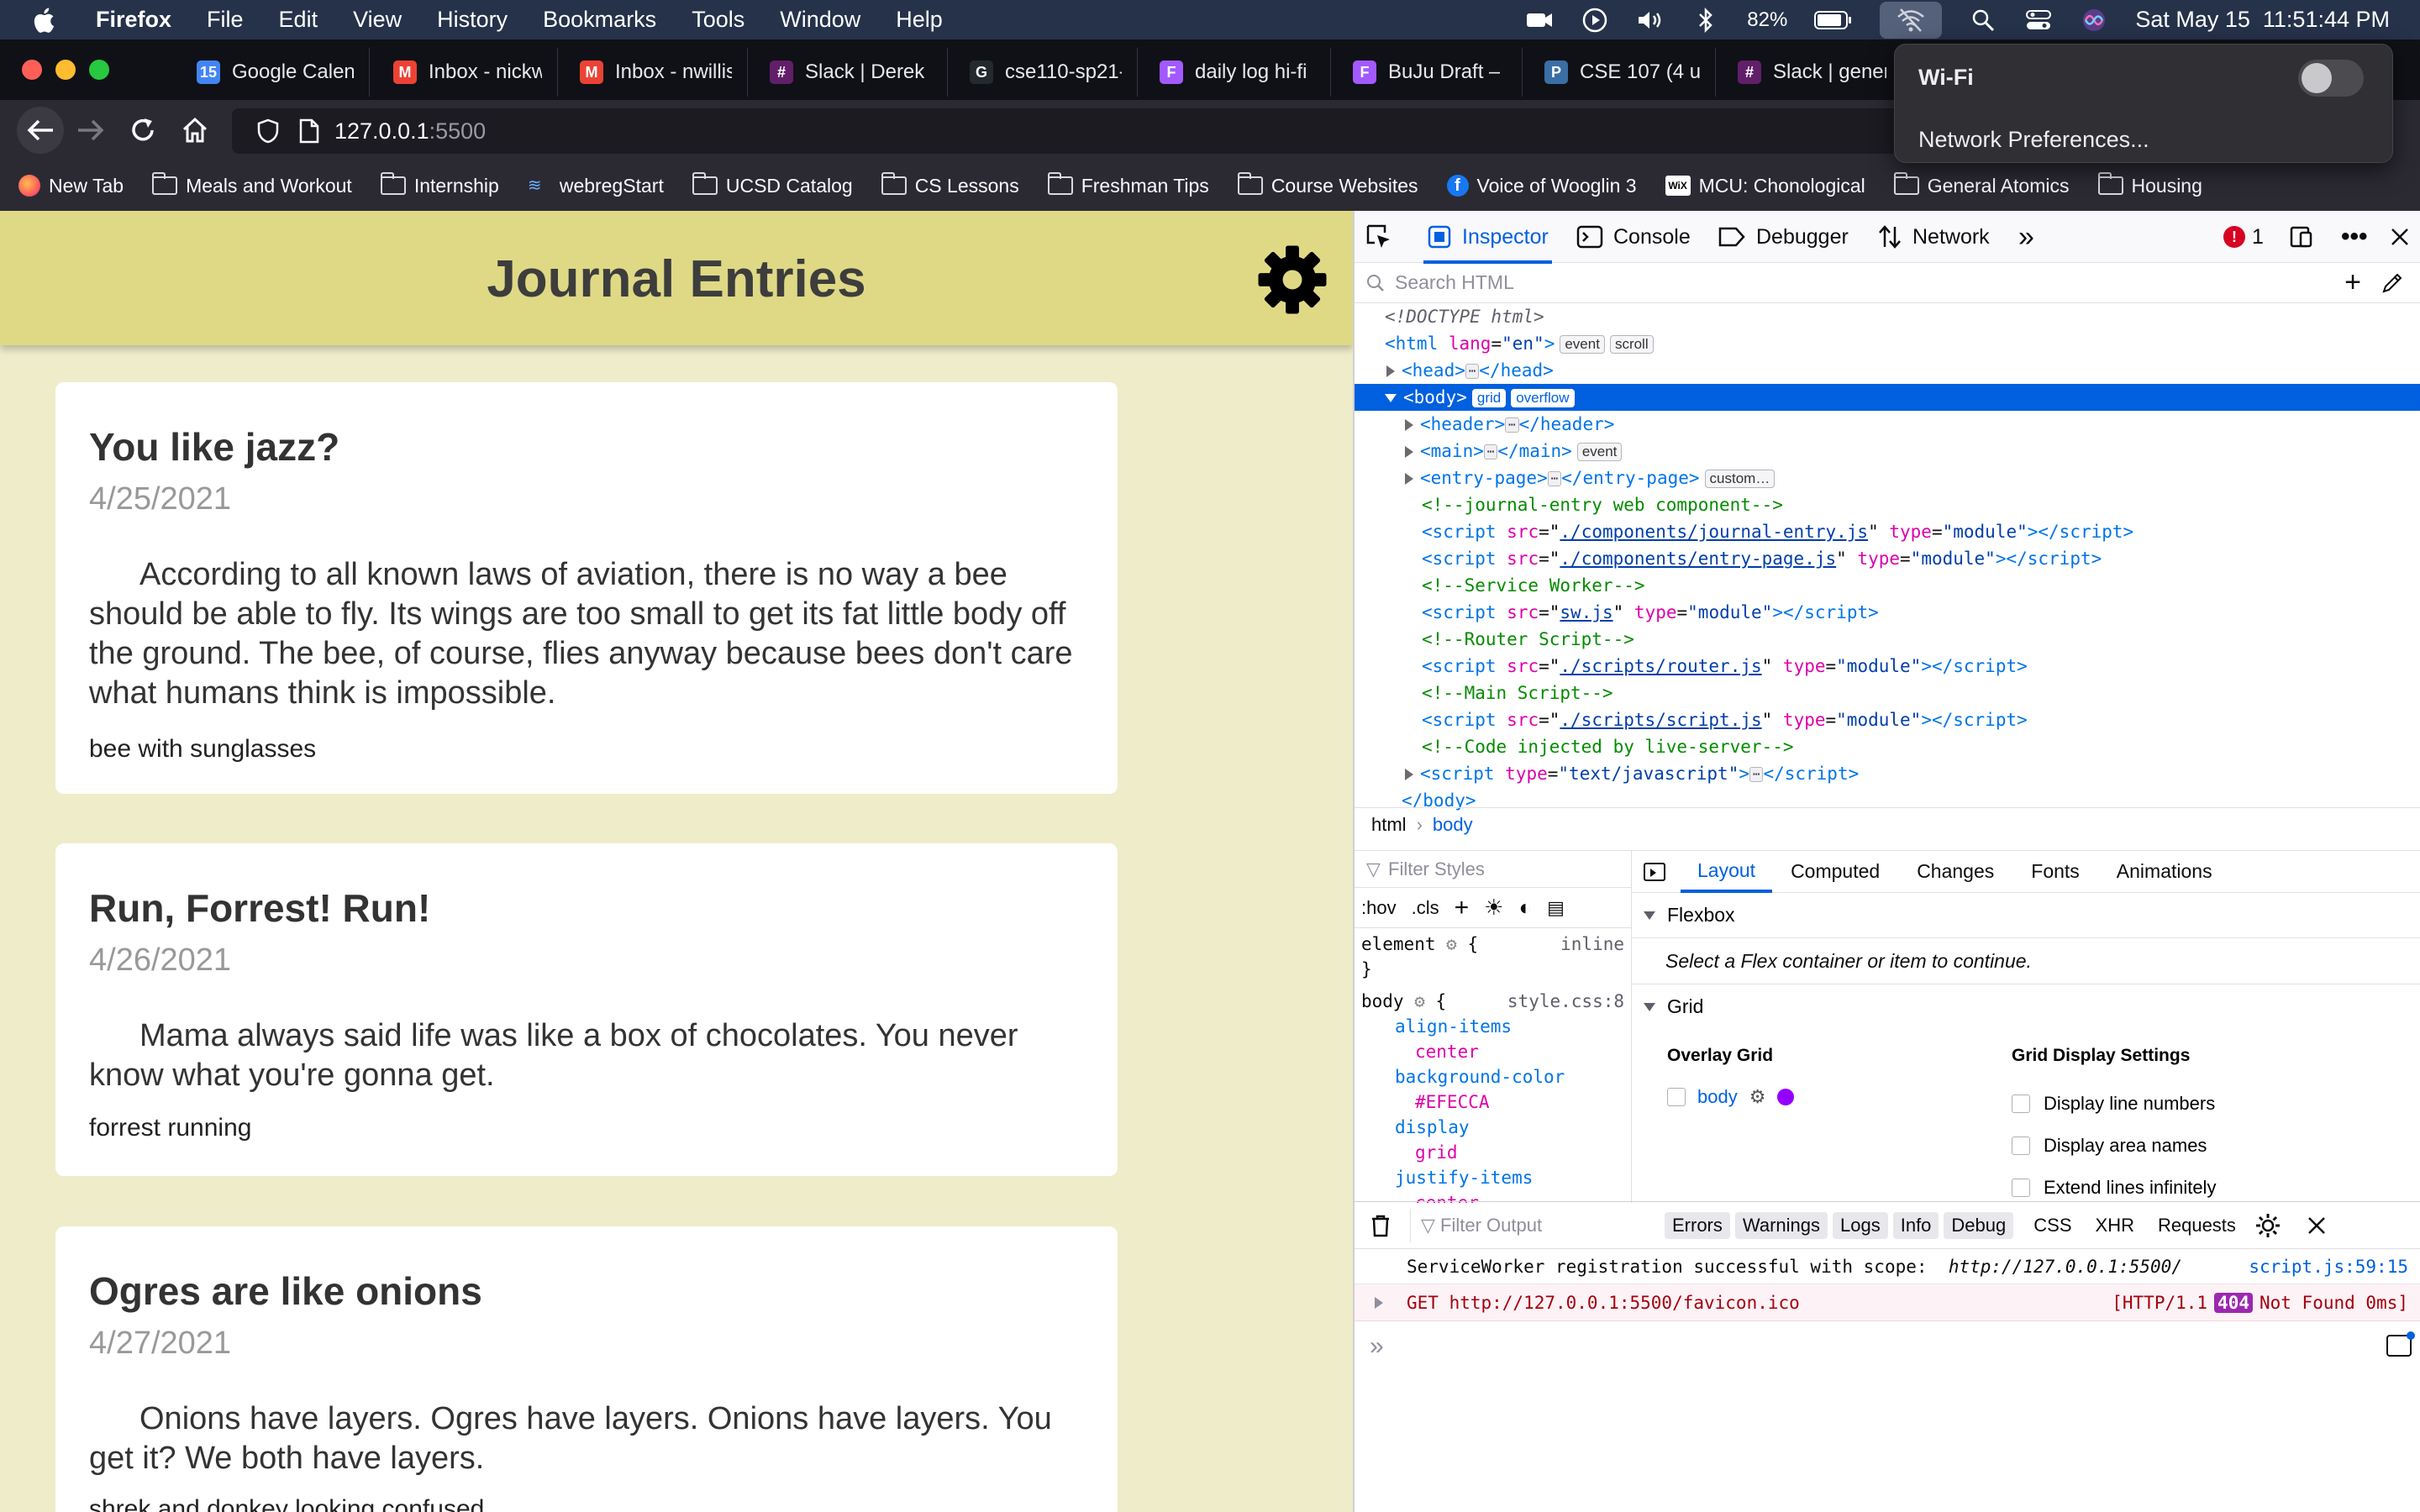 This screenshot has height=1512, width=2420. Describe the element at coordinates (1887, 424) in the screenshot. I see `tree-header-node: <header> ⋯ </header>` at that location.